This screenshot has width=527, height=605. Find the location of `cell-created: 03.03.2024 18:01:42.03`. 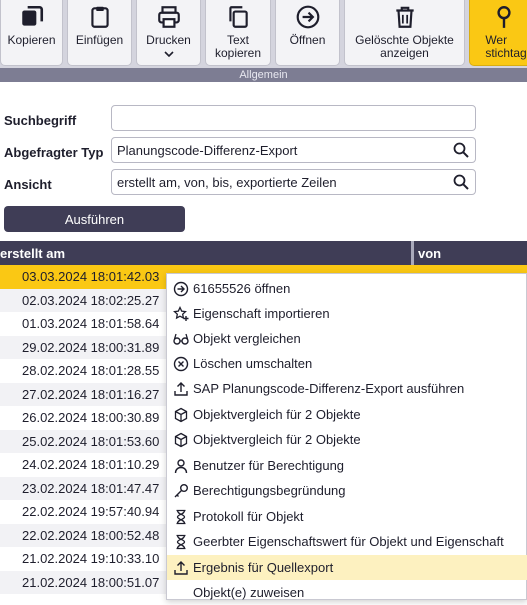

cell-created: 03.03.2024 18:01:42.03 is located at coordinates (91, 276).